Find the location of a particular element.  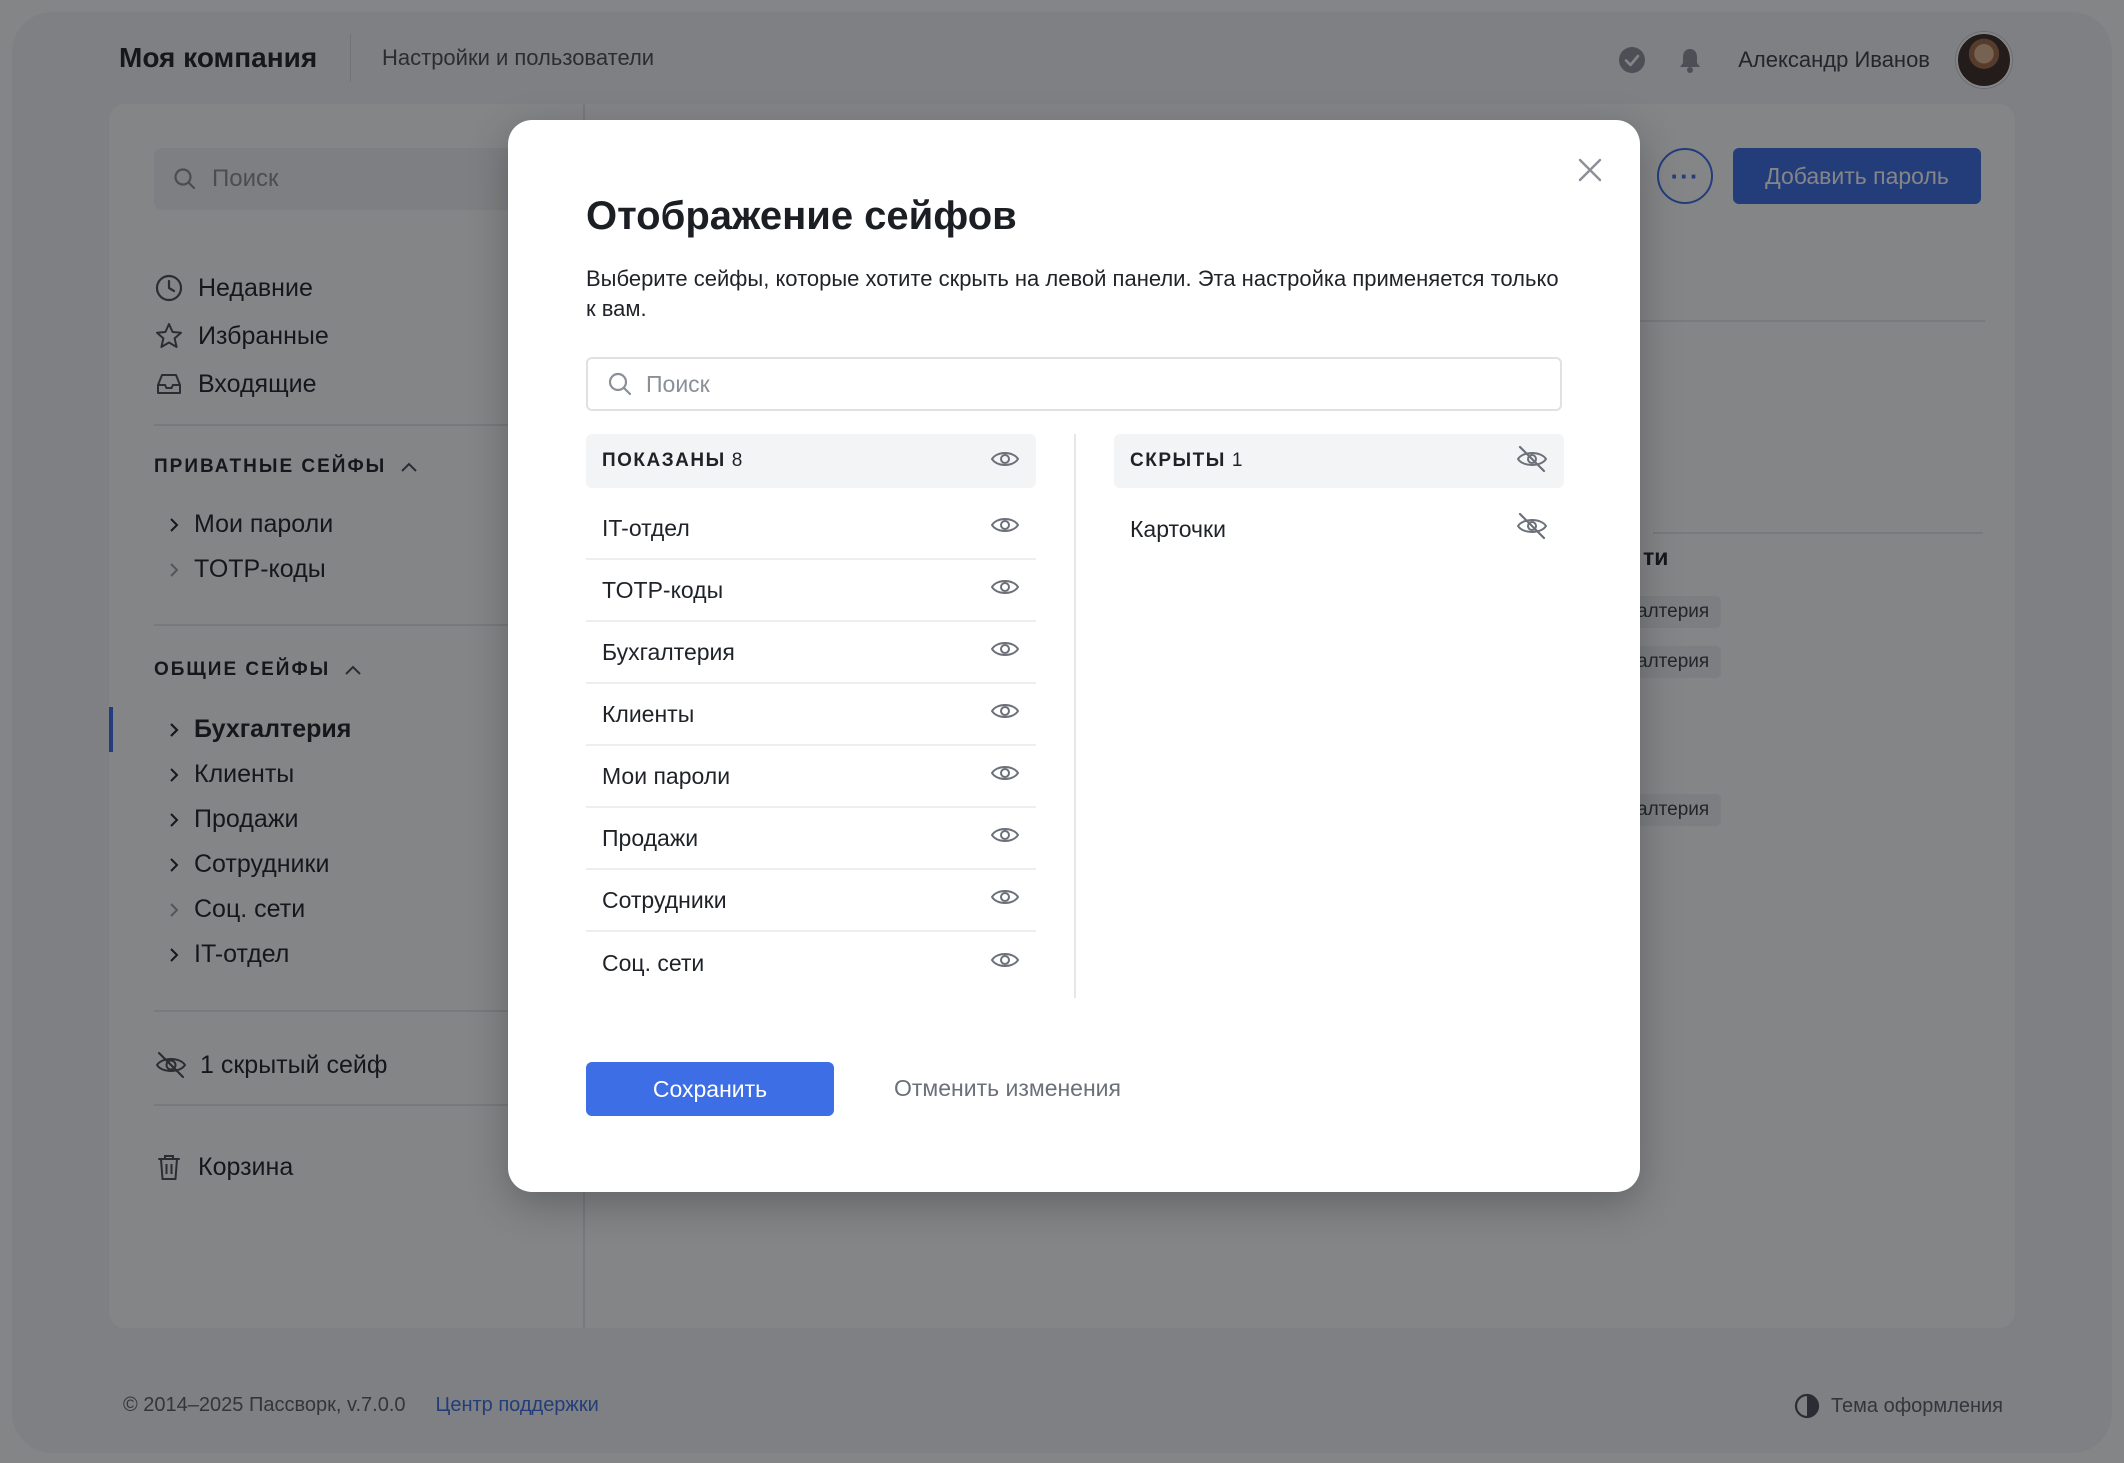

vault-name: Бухгалтерия is located at coordinates (668, 651).